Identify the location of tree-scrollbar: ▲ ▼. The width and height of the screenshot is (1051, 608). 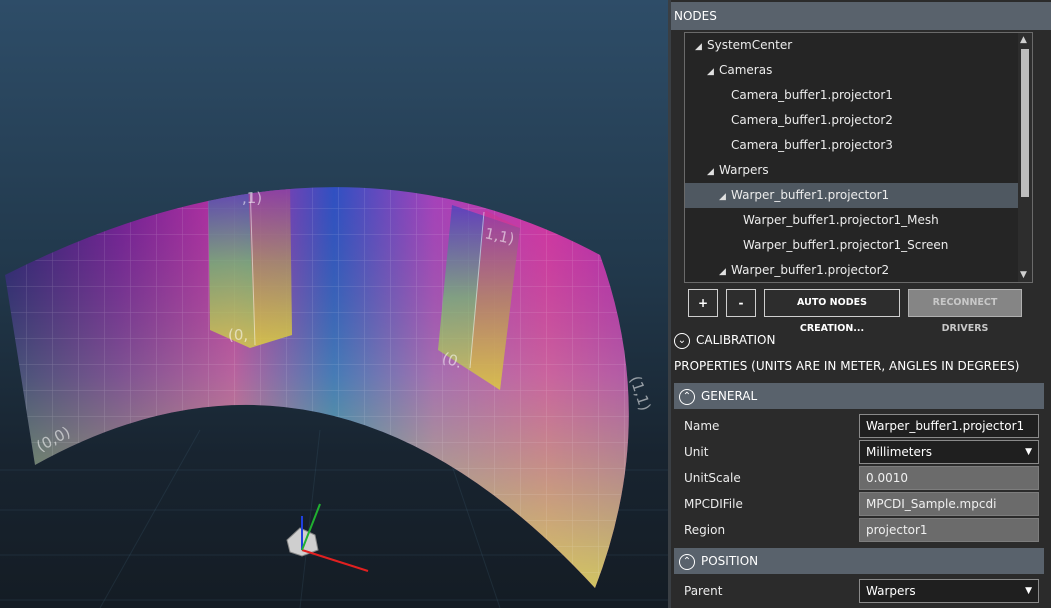
(1025, 157).